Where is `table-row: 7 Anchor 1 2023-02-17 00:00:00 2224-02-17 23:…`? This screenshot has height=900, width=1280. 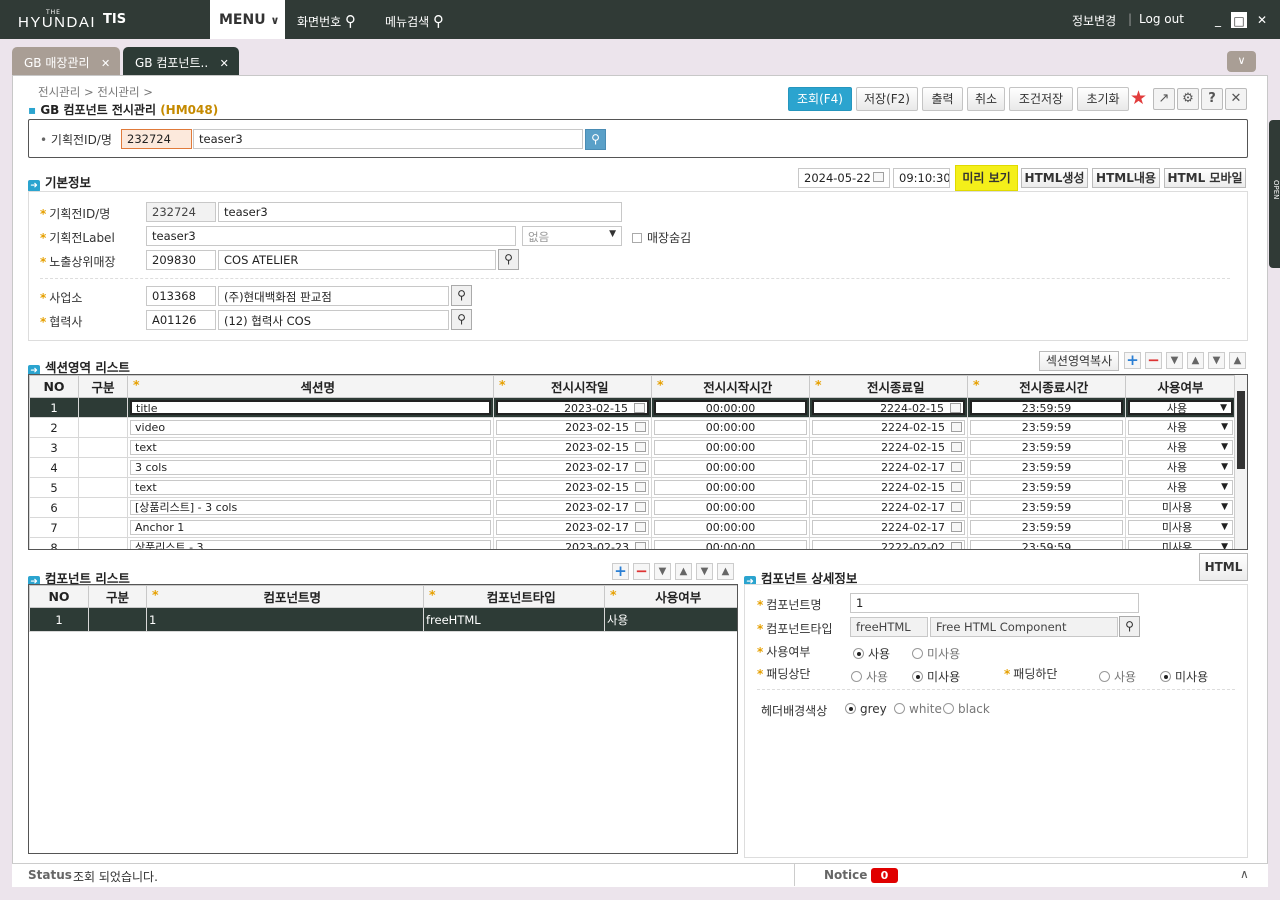 table-row: 7 Anchor 1 2023-02-17 00:00:00 2224-02-17 23:… is located at coordinates (632, 527).